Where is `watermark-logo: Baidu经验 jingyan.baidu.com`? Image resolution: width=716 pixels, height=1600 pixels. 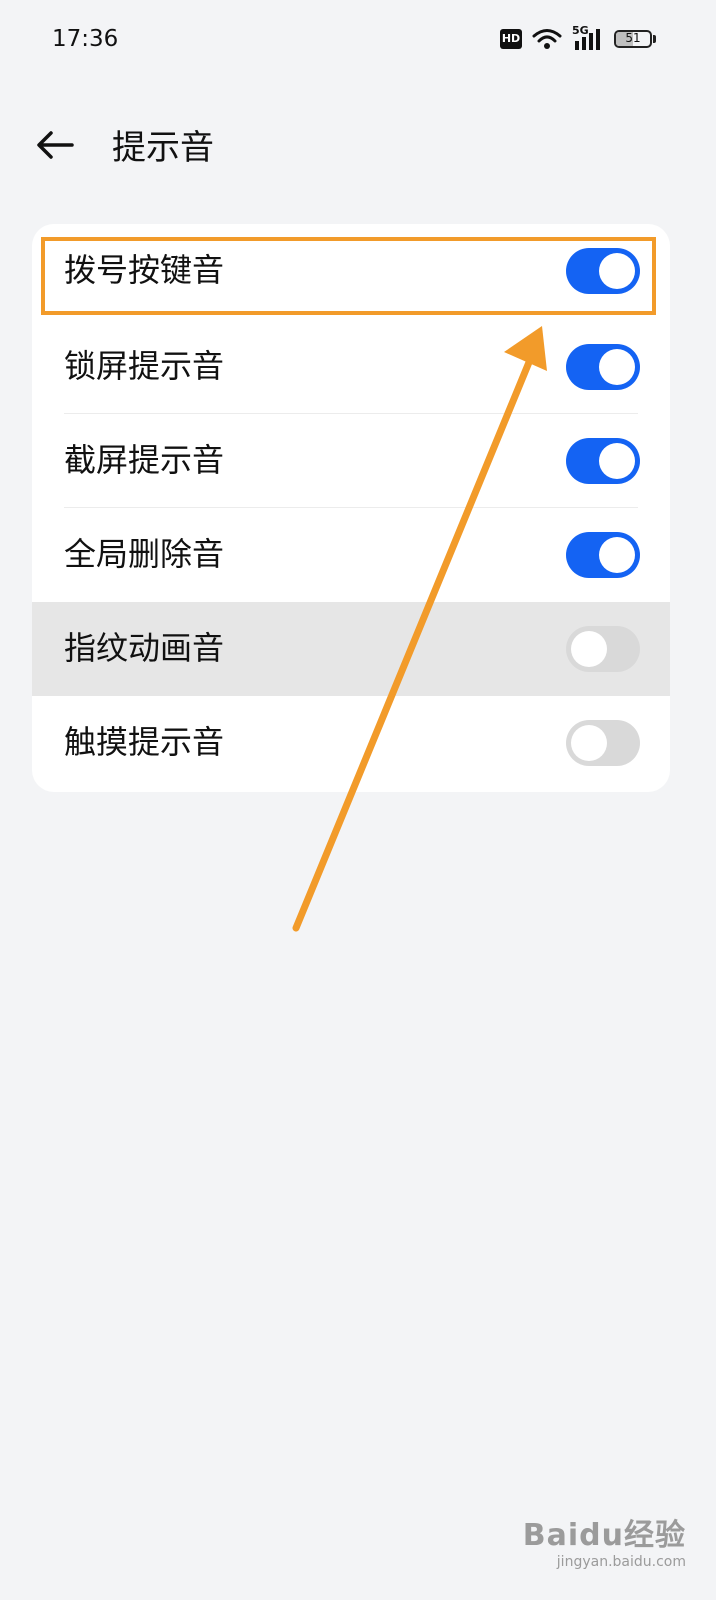
watermark-logo: Baidu经验 jingyan.baidu.com is located at coordinates (604, 1540).